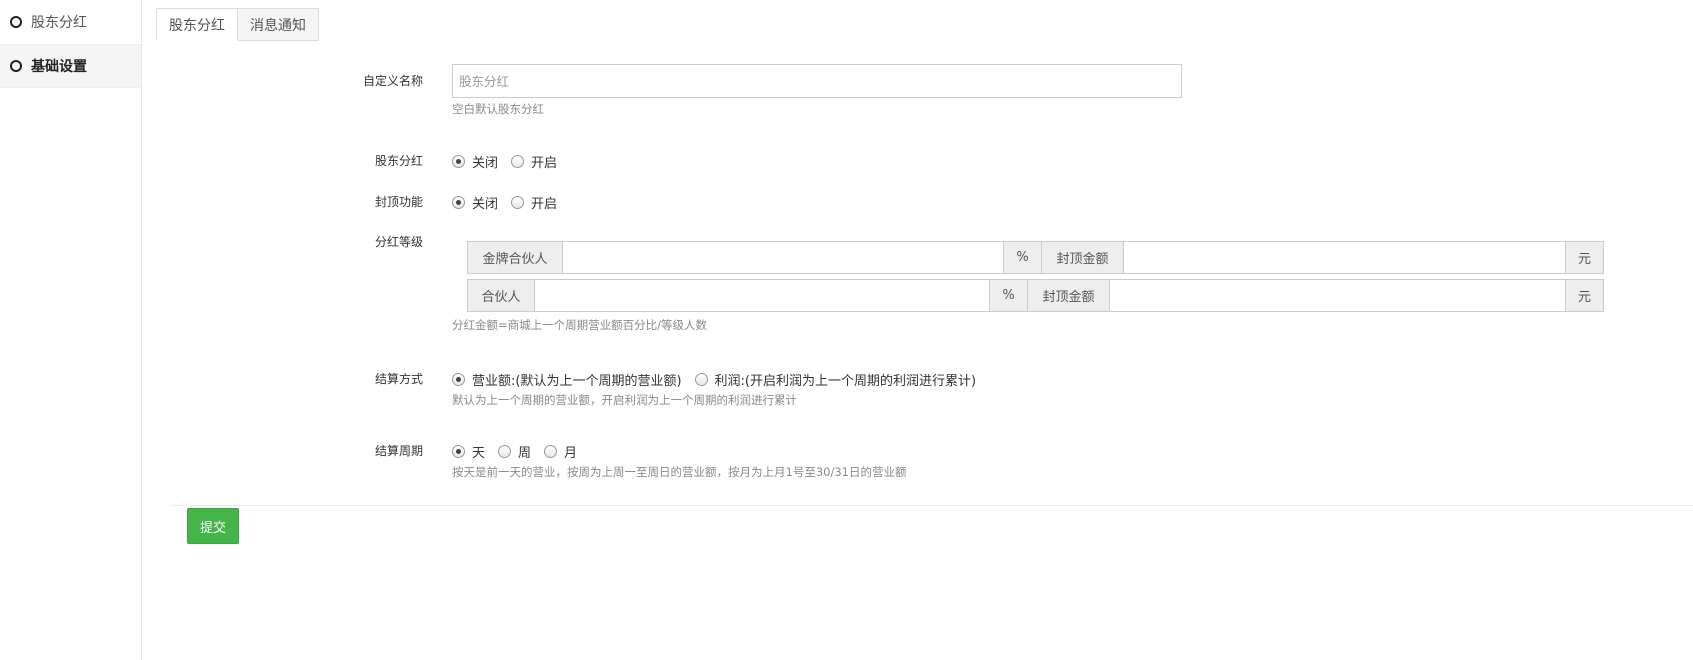  Describe the element at coordinates (845, 381) in the screenshot. I see `radio-label: 利润:(开启利润为上一个周期的利润进行累计)` at that location.